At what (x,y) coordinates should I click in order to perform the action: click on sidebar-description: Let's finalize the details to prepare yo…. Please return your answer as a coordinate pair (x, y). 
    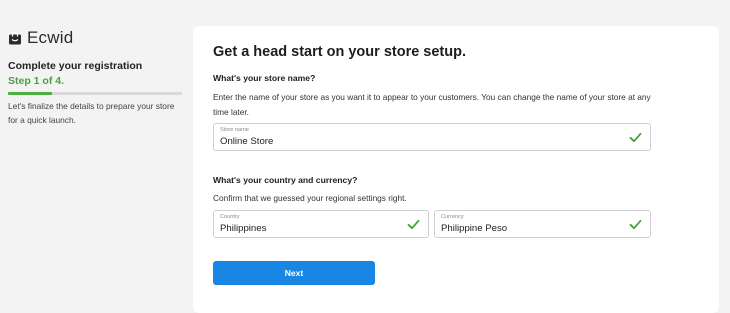
    Looking at the image, I should click on (91, 113).